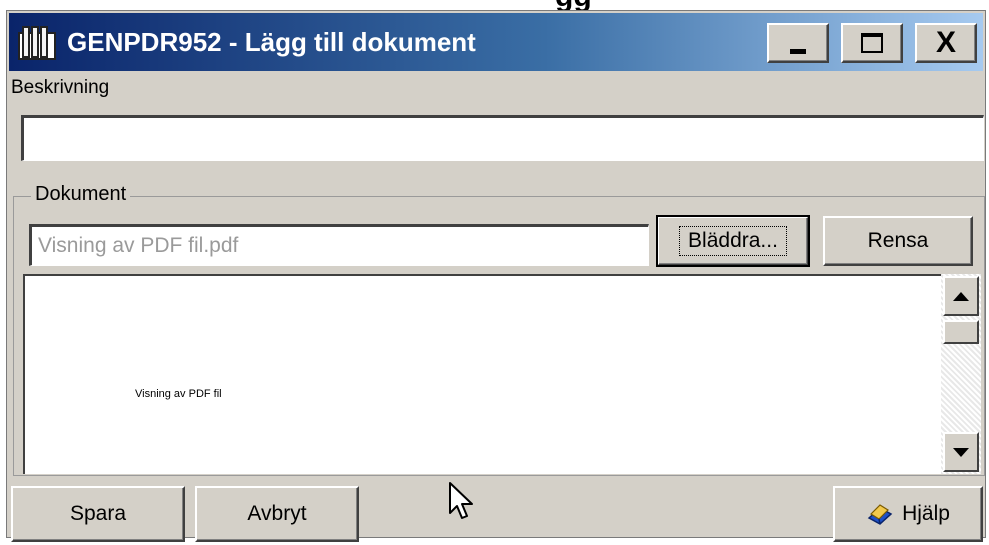  What do you see at coordinates (339, 245) in the screenshot?
I see `document-path-field` at bounding box center [339, 245].